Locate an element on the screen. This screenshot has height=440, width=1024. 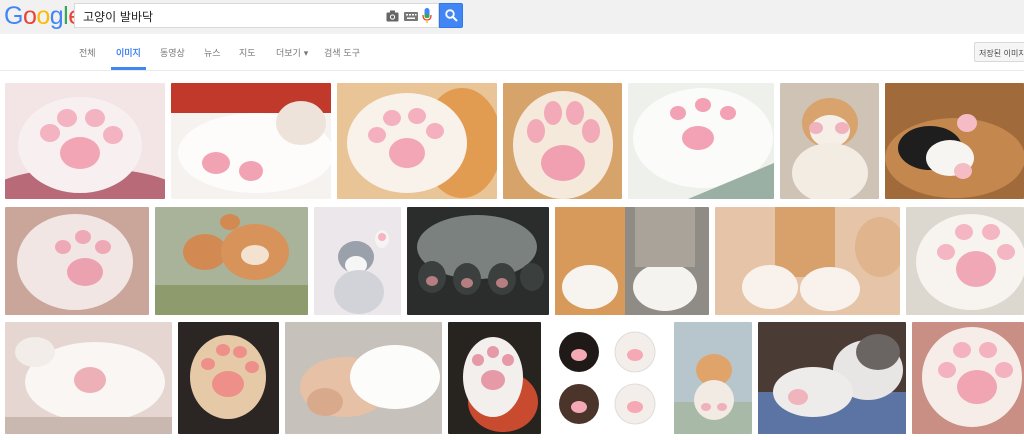
search-button is located at coordinates (451, 15).